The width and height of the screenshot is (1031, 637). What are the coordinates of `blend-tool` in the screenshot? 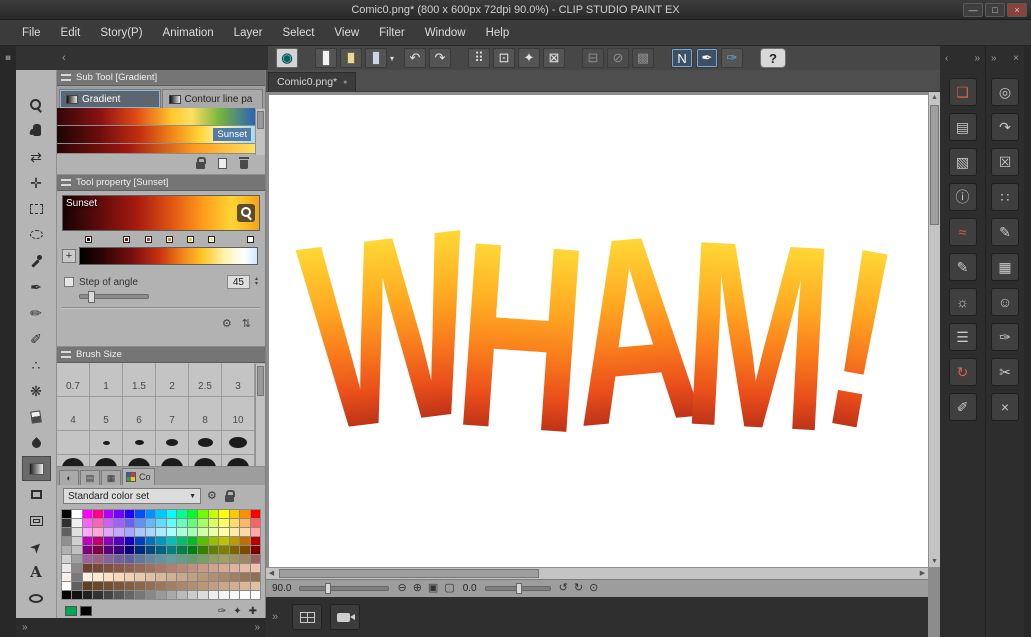 It's located at (36, 442).